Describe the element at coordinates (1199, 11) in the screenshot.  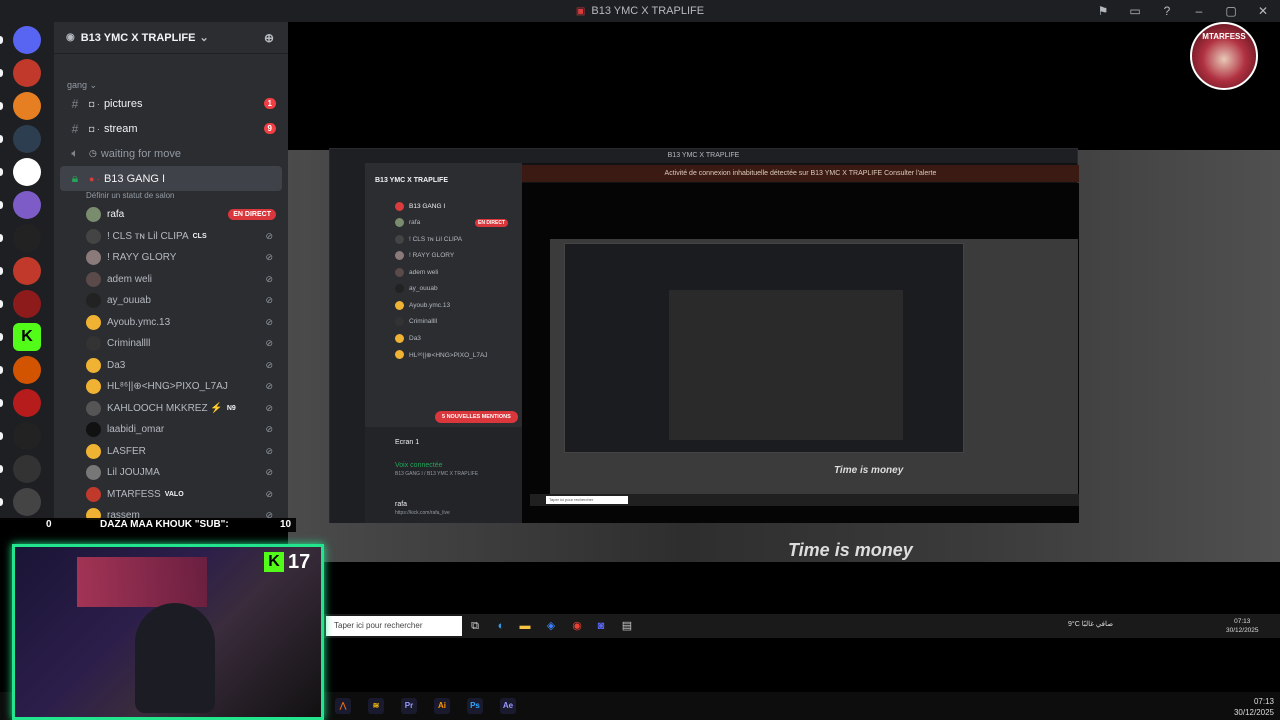
I see `minimize-icon: –` at that location.